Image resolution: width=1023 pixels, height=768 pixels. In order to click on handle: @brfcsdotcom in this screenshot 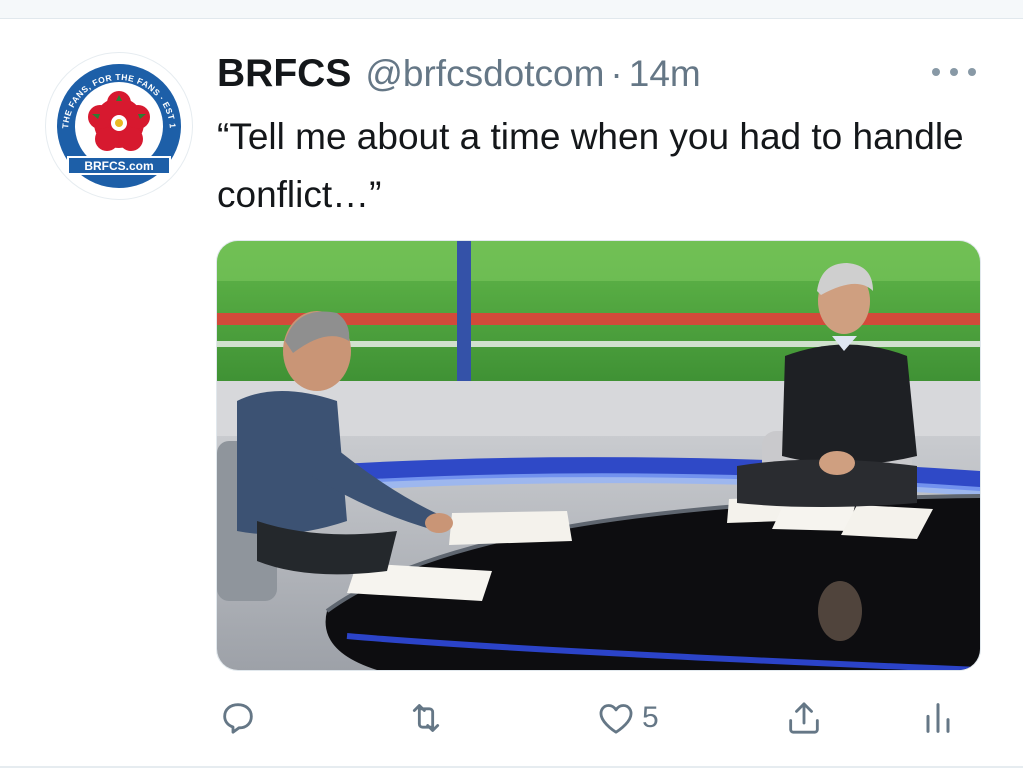, I will do `click(484, 74)`.